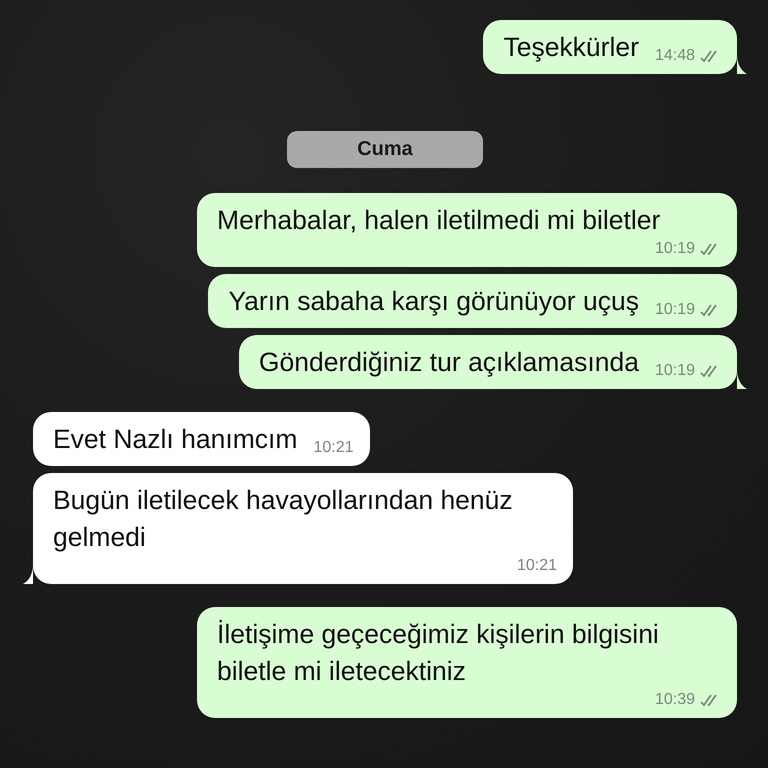 The image size is (768, 768). Describe the element at coordinates (674, 56) in the screenshot. I see `message-time: 14:48` at that location.